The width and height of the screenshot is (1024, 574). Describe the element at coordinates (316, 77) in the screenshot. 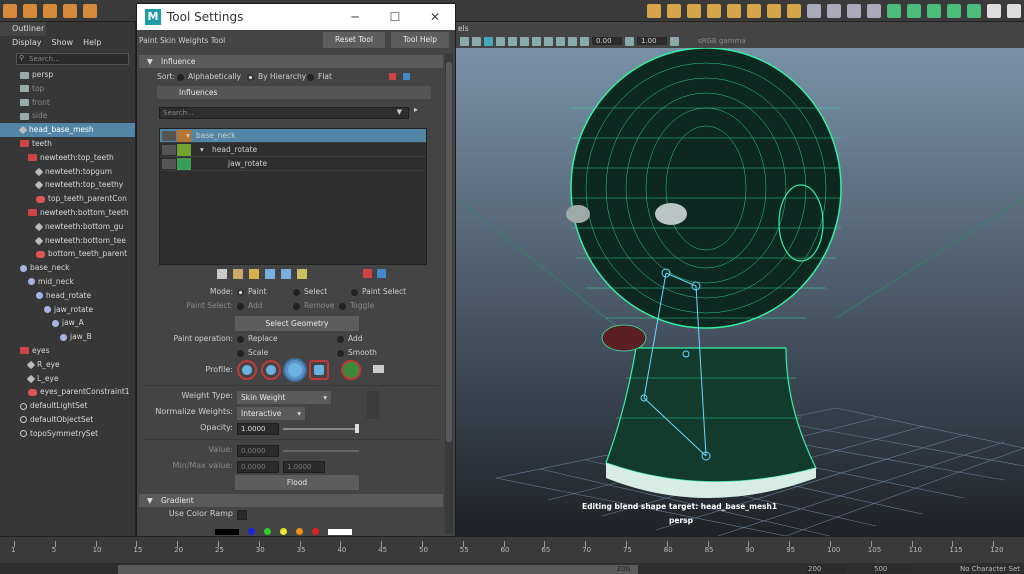

I see `sort-flat-radio: Flat` at that location.